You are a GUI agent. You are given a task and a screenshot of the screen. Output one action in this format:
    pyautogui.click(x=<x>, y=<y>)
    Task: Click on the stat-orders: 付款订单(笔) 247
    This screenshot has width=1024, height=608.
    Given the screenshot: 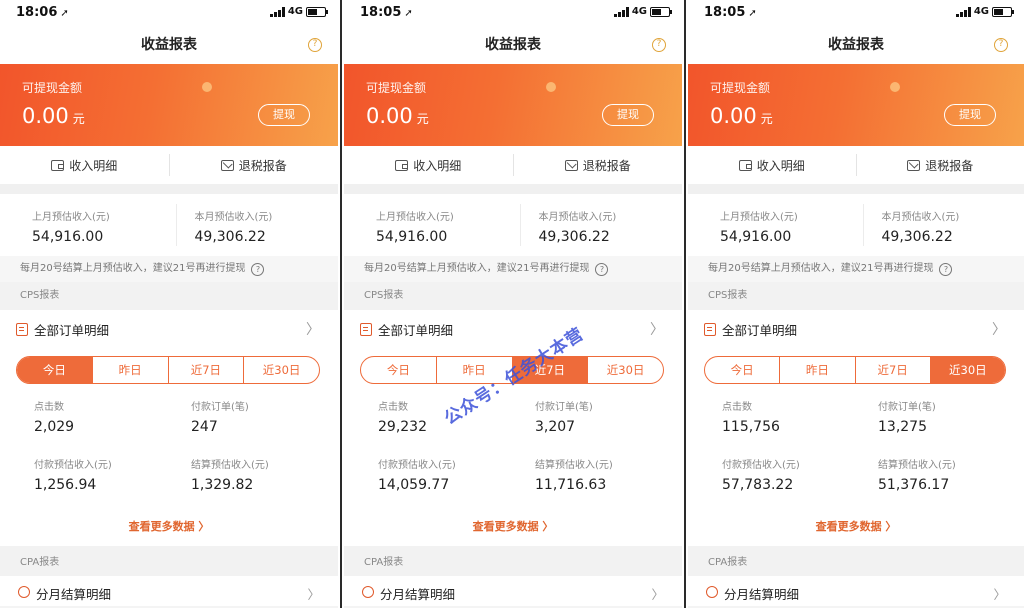 What is the action you would take?
    pyautogui.click(x=220, y=418)
    